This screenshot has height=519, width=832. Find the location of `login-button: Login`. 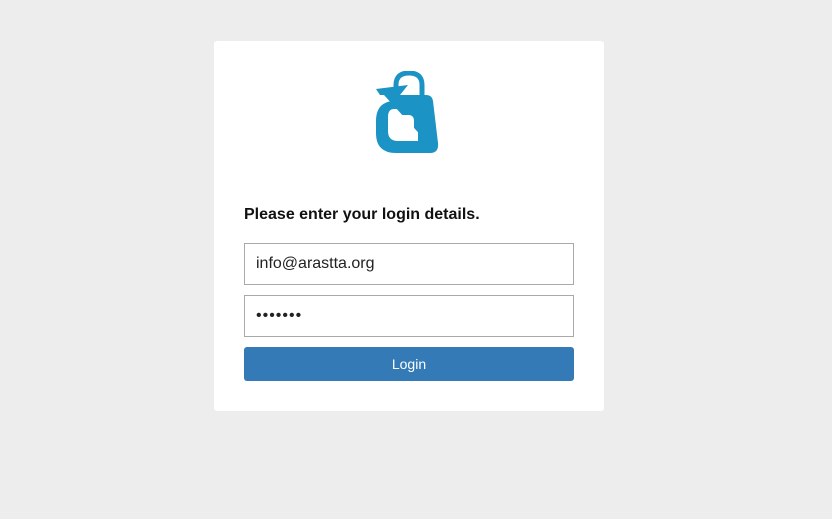

login-button: Login is located at coordinates (409, 364).